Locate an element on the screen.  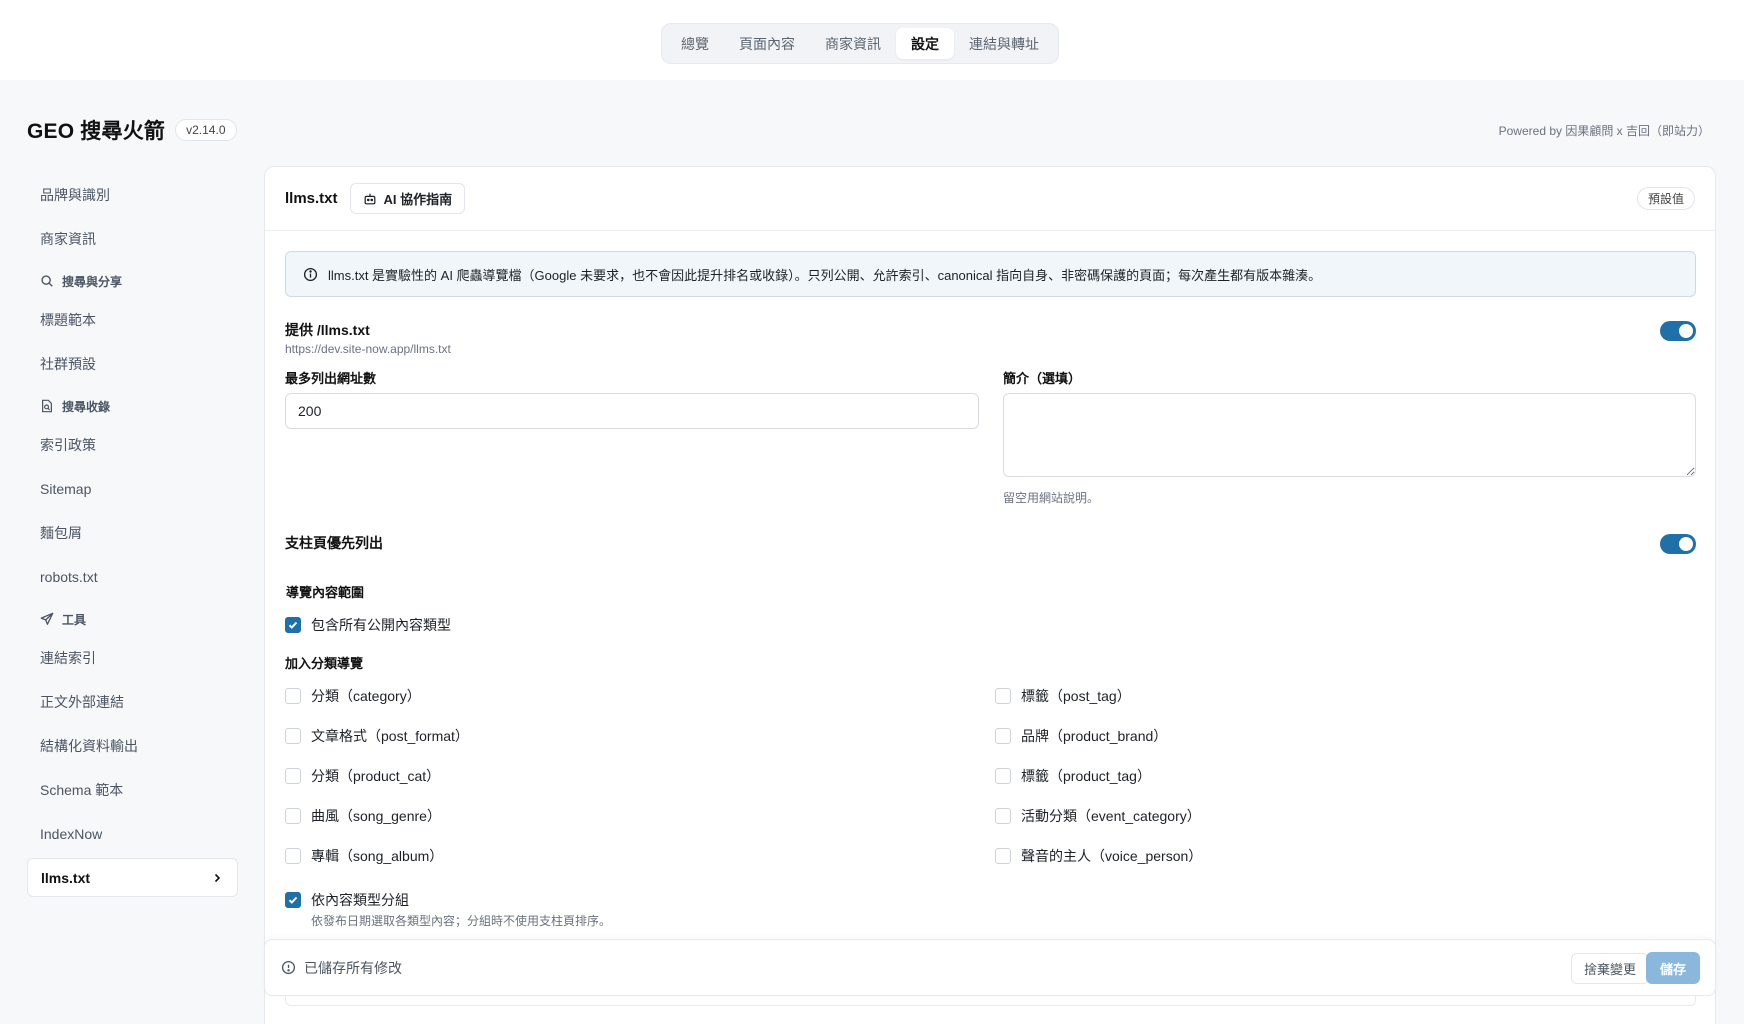
sidebar-item-sitemap: Sitemap is located at coordinates (132, 488).